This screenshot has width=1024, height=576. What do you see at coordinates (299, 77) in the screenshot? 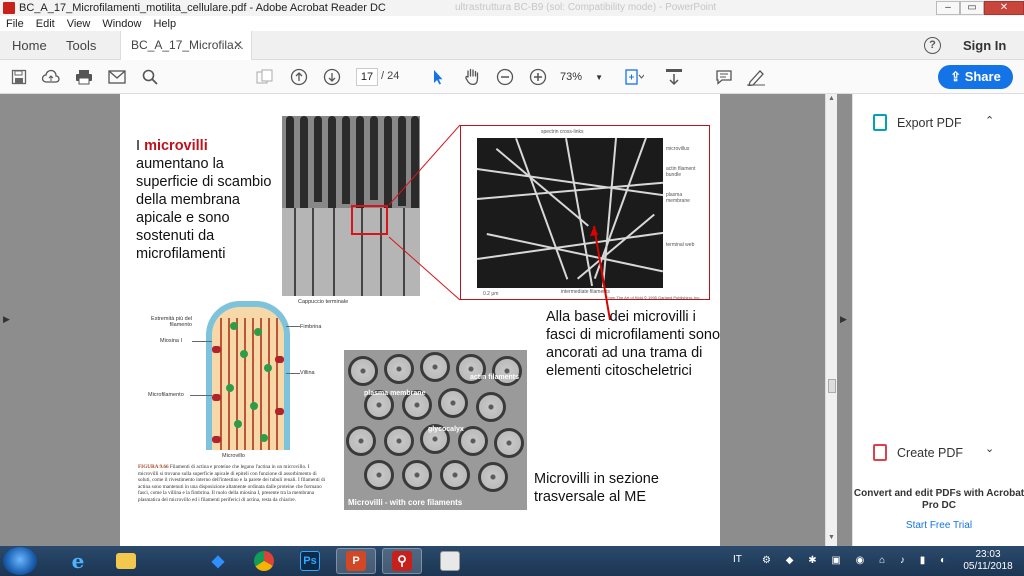
I see `prev-page-icon` at bounding box center [299, 77].